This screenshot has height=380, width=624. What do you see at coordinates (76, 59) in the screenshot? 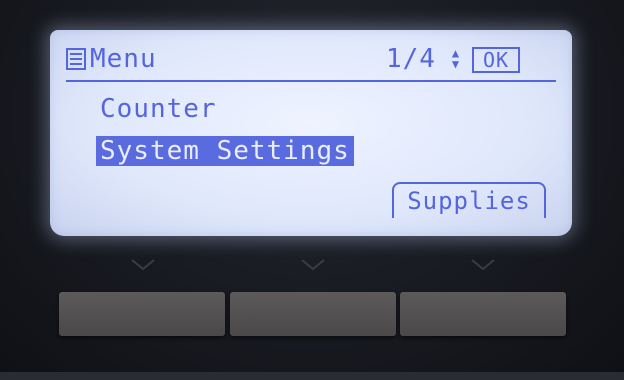
I see `menu-list-icon` at bounding box center [76, 59].